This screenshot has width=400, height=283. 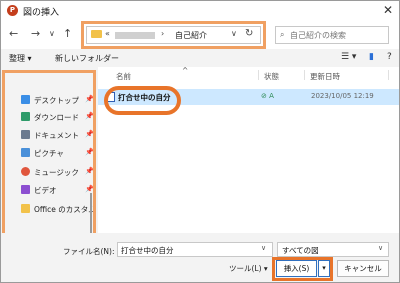 What do you see at coordinates (41, 13) in the screenshot?
I see `window-title: 図の挿入` at bounding box center [41, 13].